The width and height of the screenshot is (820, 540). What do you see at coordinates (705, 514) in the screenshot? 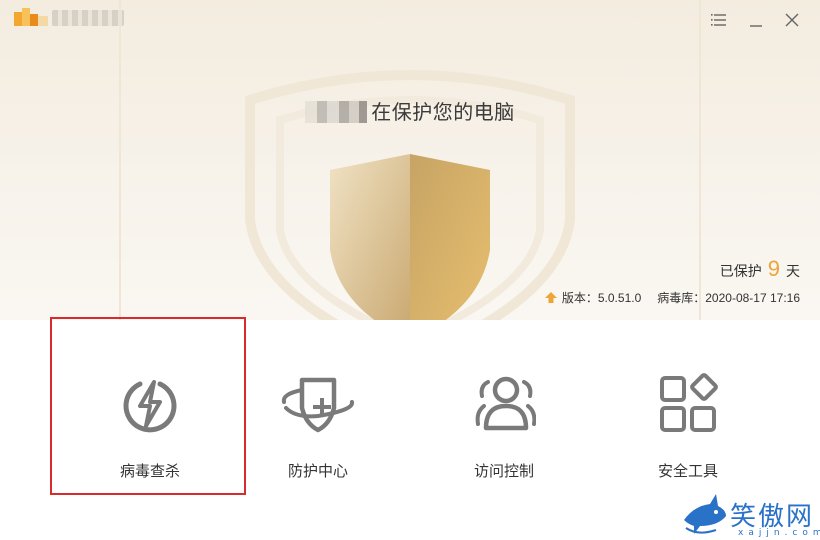
I see `shark-logo-icon` at bounding box center [705, 514].